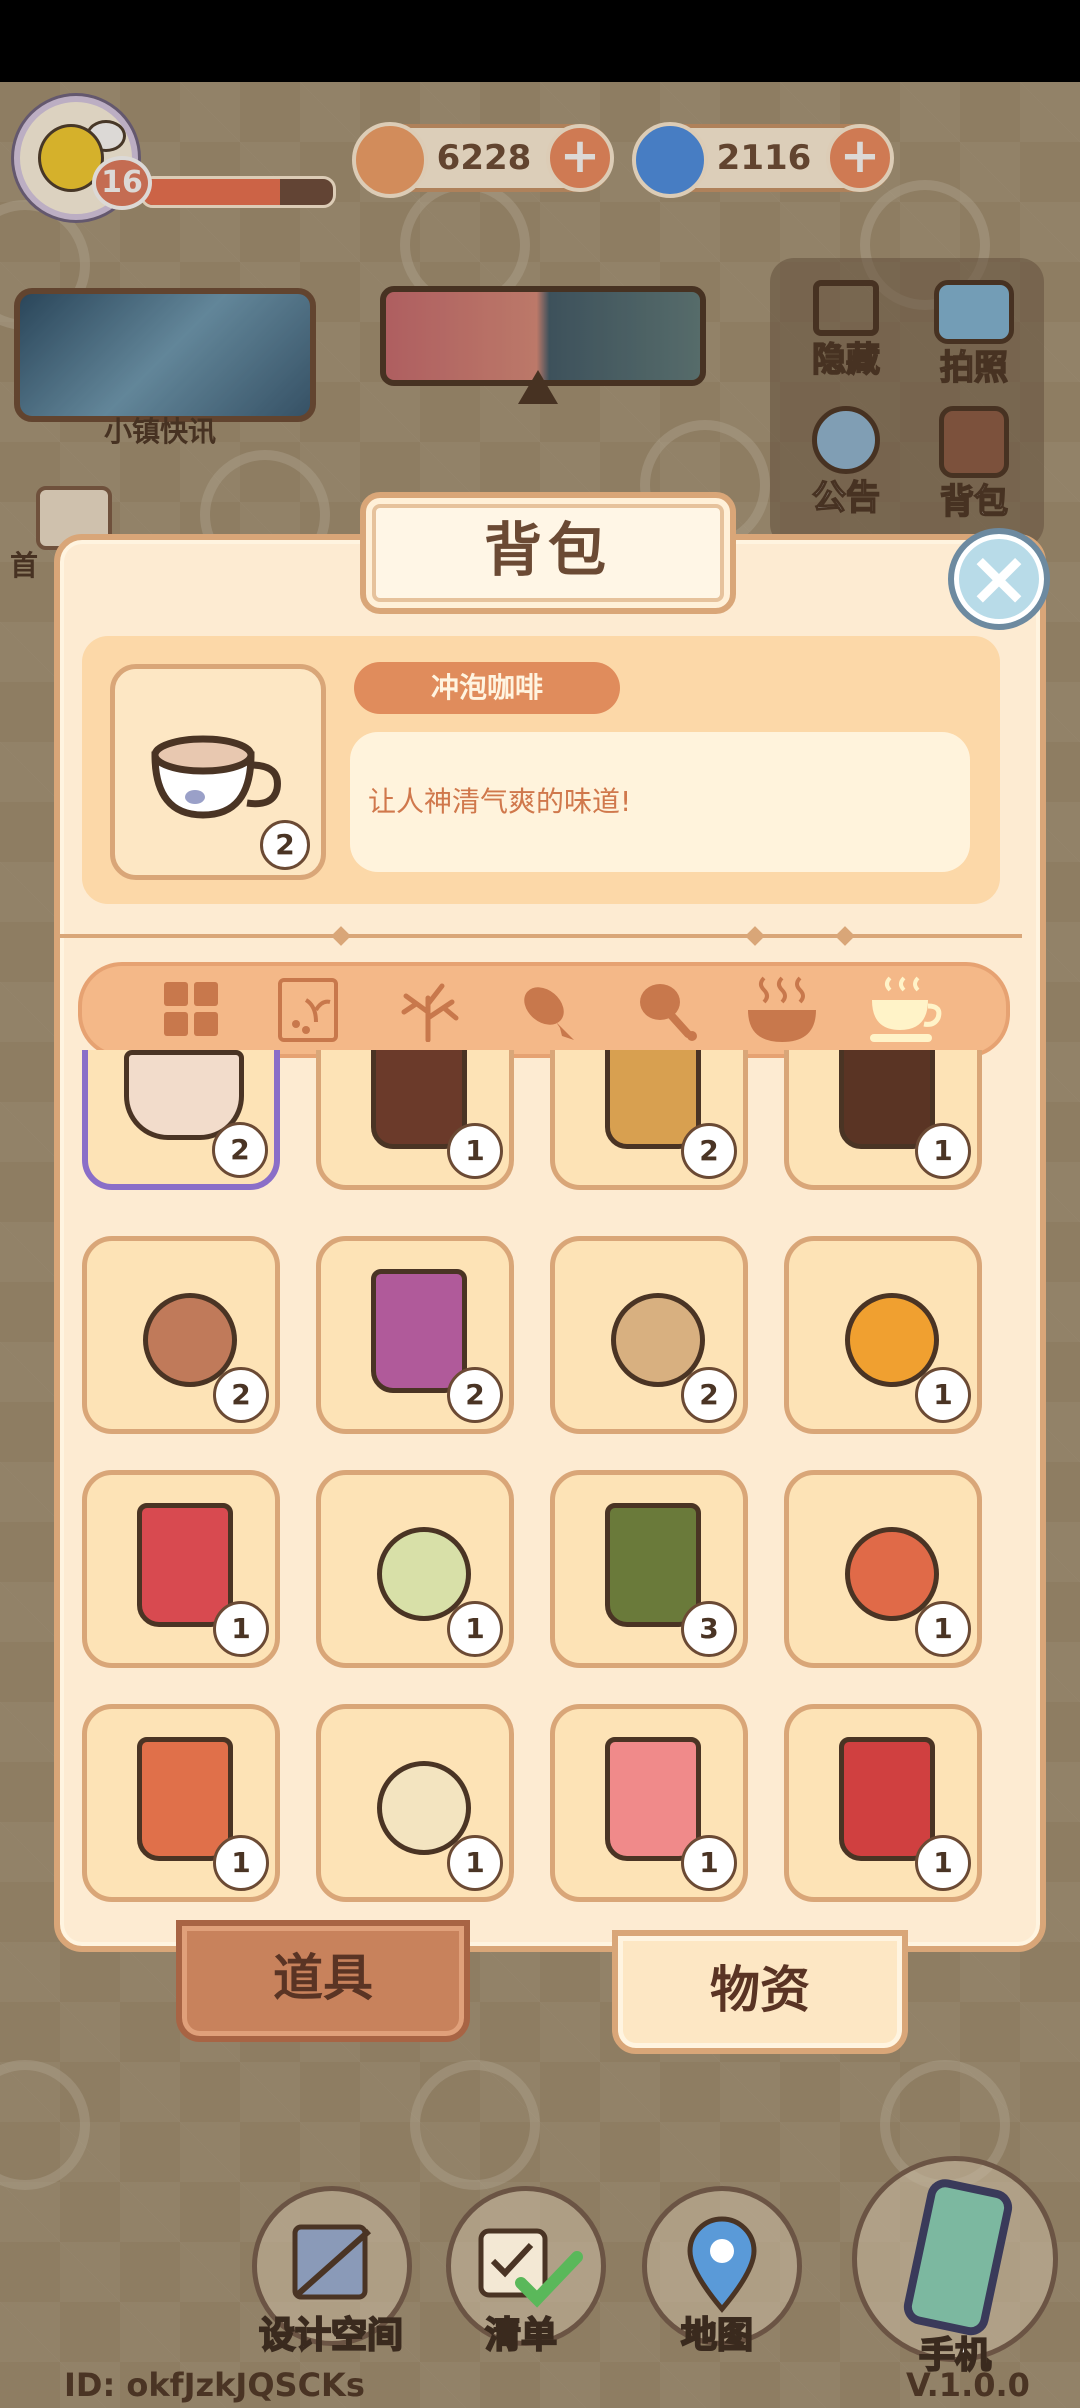  Describe the element at coordinates (331, 2335) in the screenshot. I see `design-space-label: 设计空间` at that location.